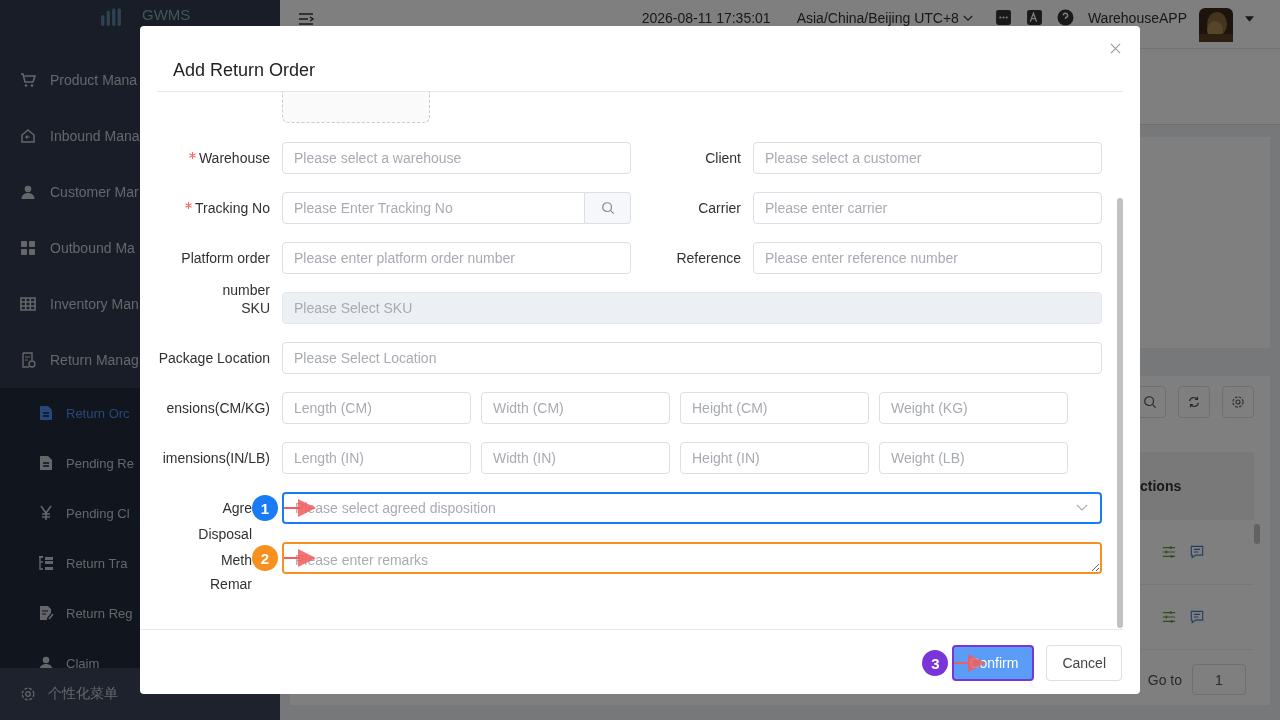  Describe the element at coordinates (719, 208) in the screenshot. I see `field-label: Carrier` at that location.